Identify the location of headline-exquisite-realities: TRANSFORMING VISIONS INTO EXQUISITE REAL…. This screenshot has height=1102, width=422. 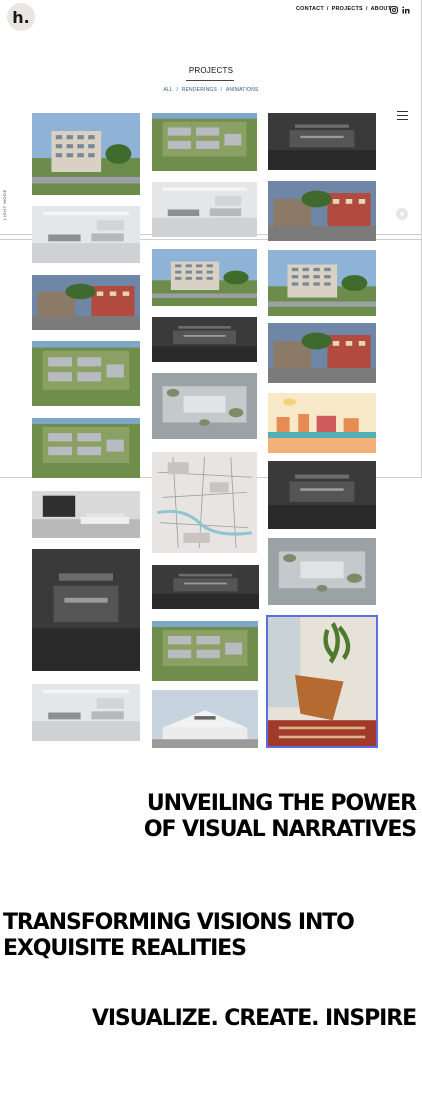
(179, 936).